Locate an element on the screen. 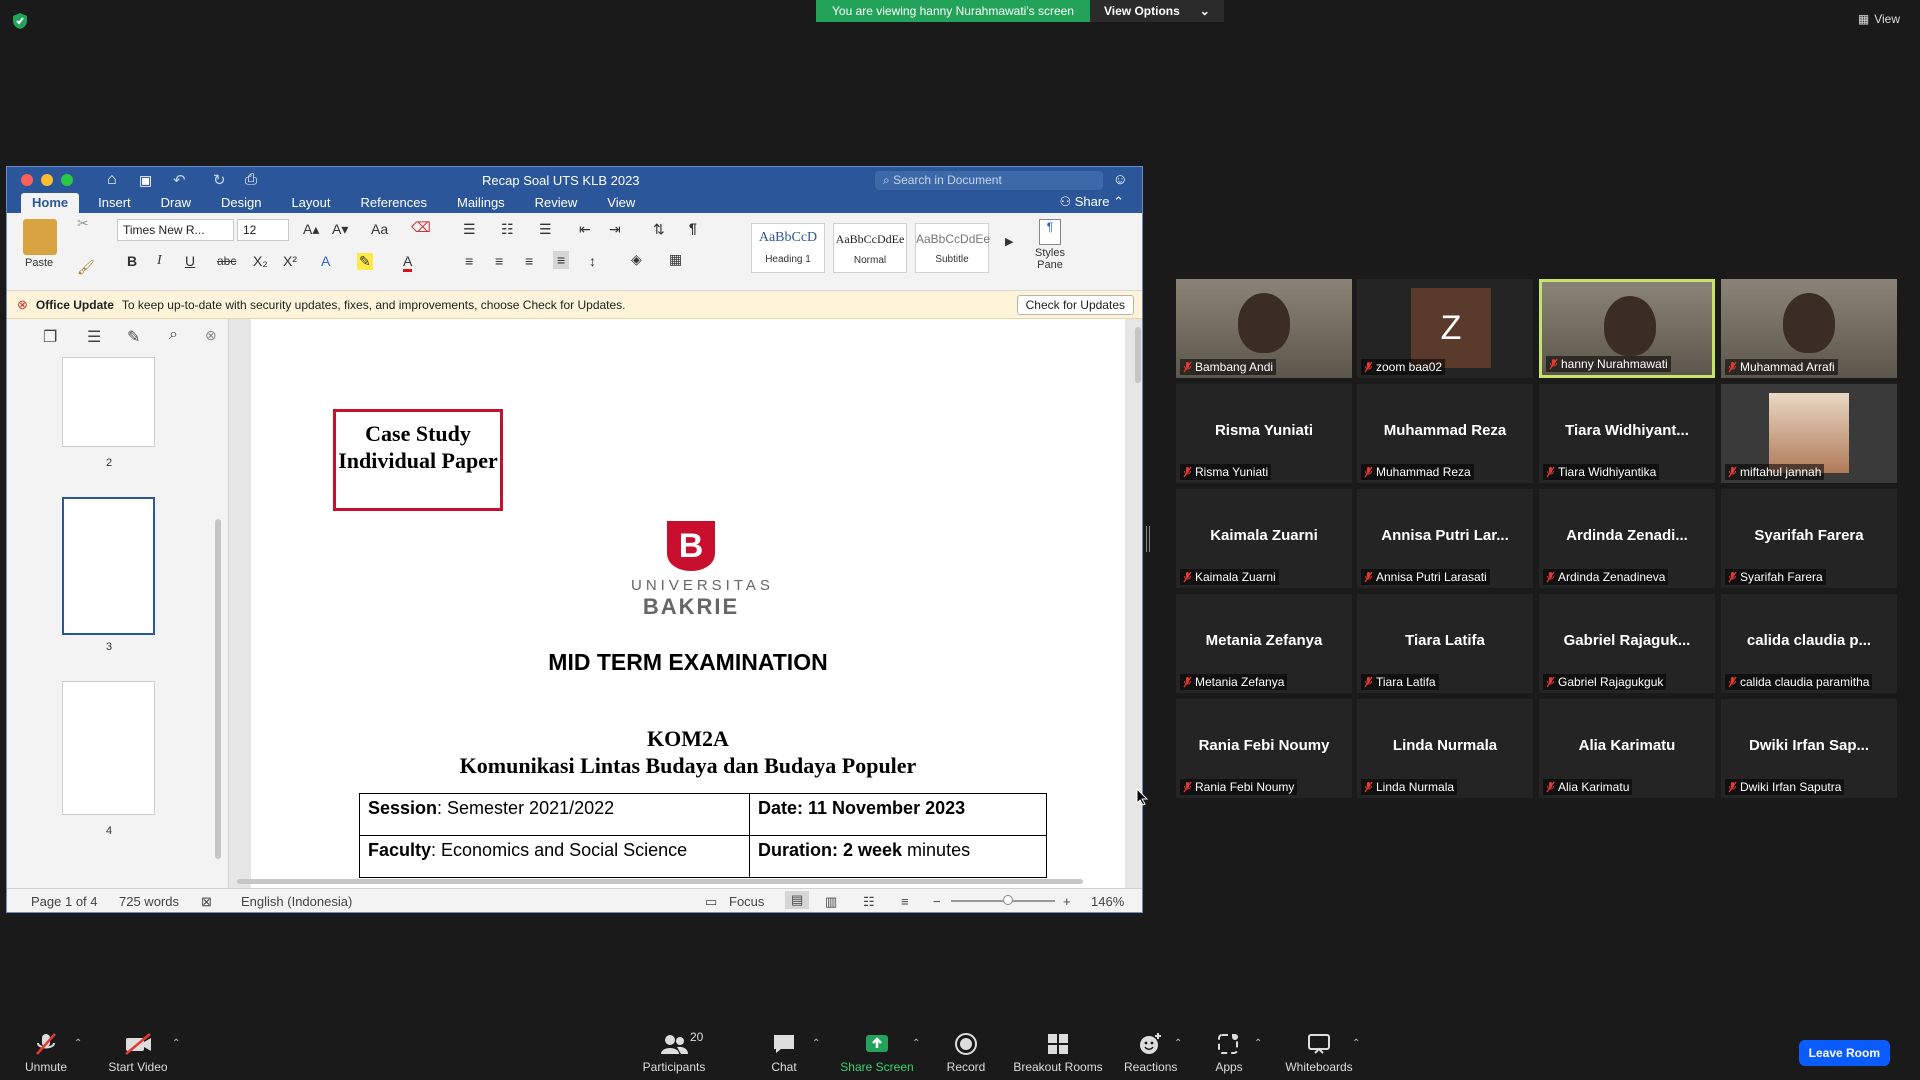 This screenshot has width=1920, height=1080. reactions-options-chevron-icon: ⌃ is located at coordinates (1178, 1043).